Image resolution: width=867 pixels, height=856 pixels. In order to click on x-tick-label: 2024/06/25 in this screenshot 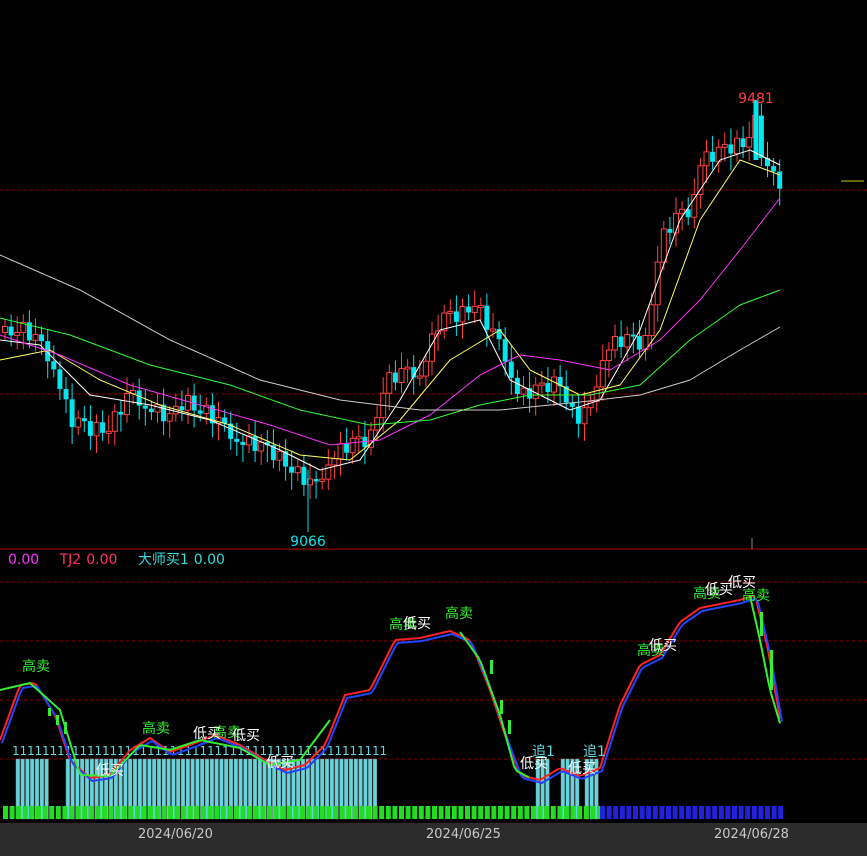, I will do `click(463, 834)`.